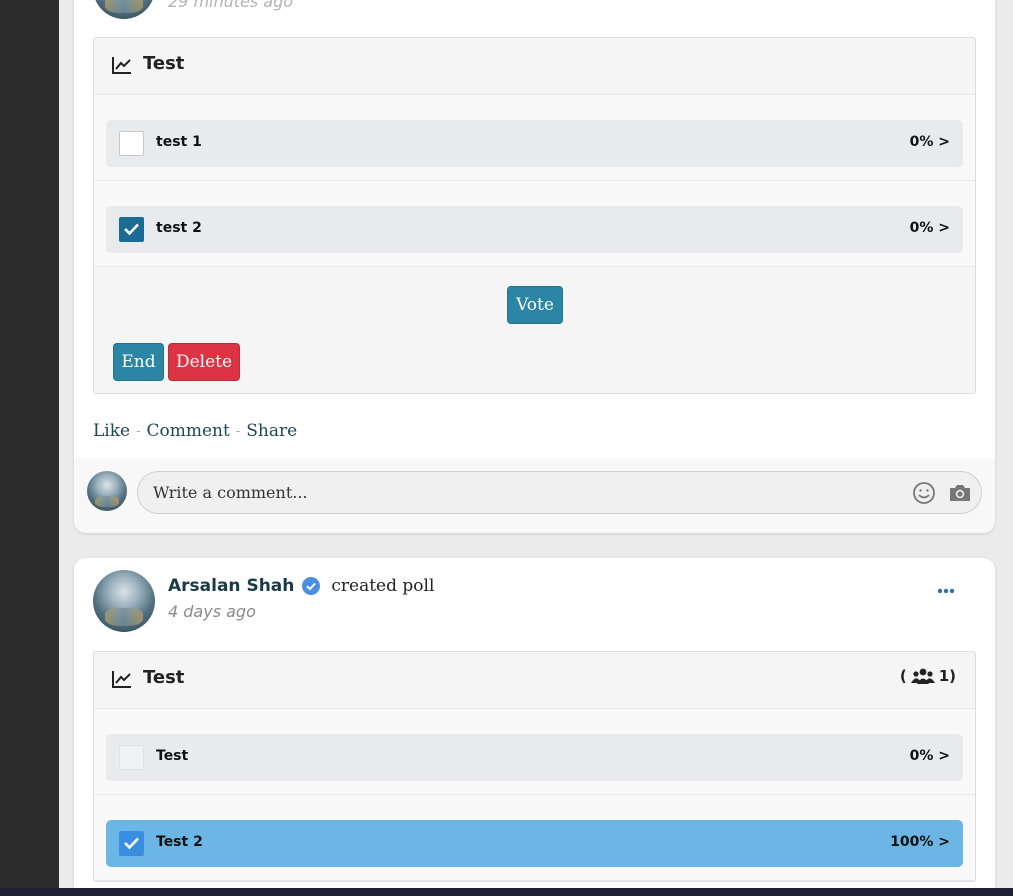 Image resolution: width=1013 pixels, height=896 pixels. Describe the element at coordinates (922, 676) in the screenshot. I see `people-icon` at that location.